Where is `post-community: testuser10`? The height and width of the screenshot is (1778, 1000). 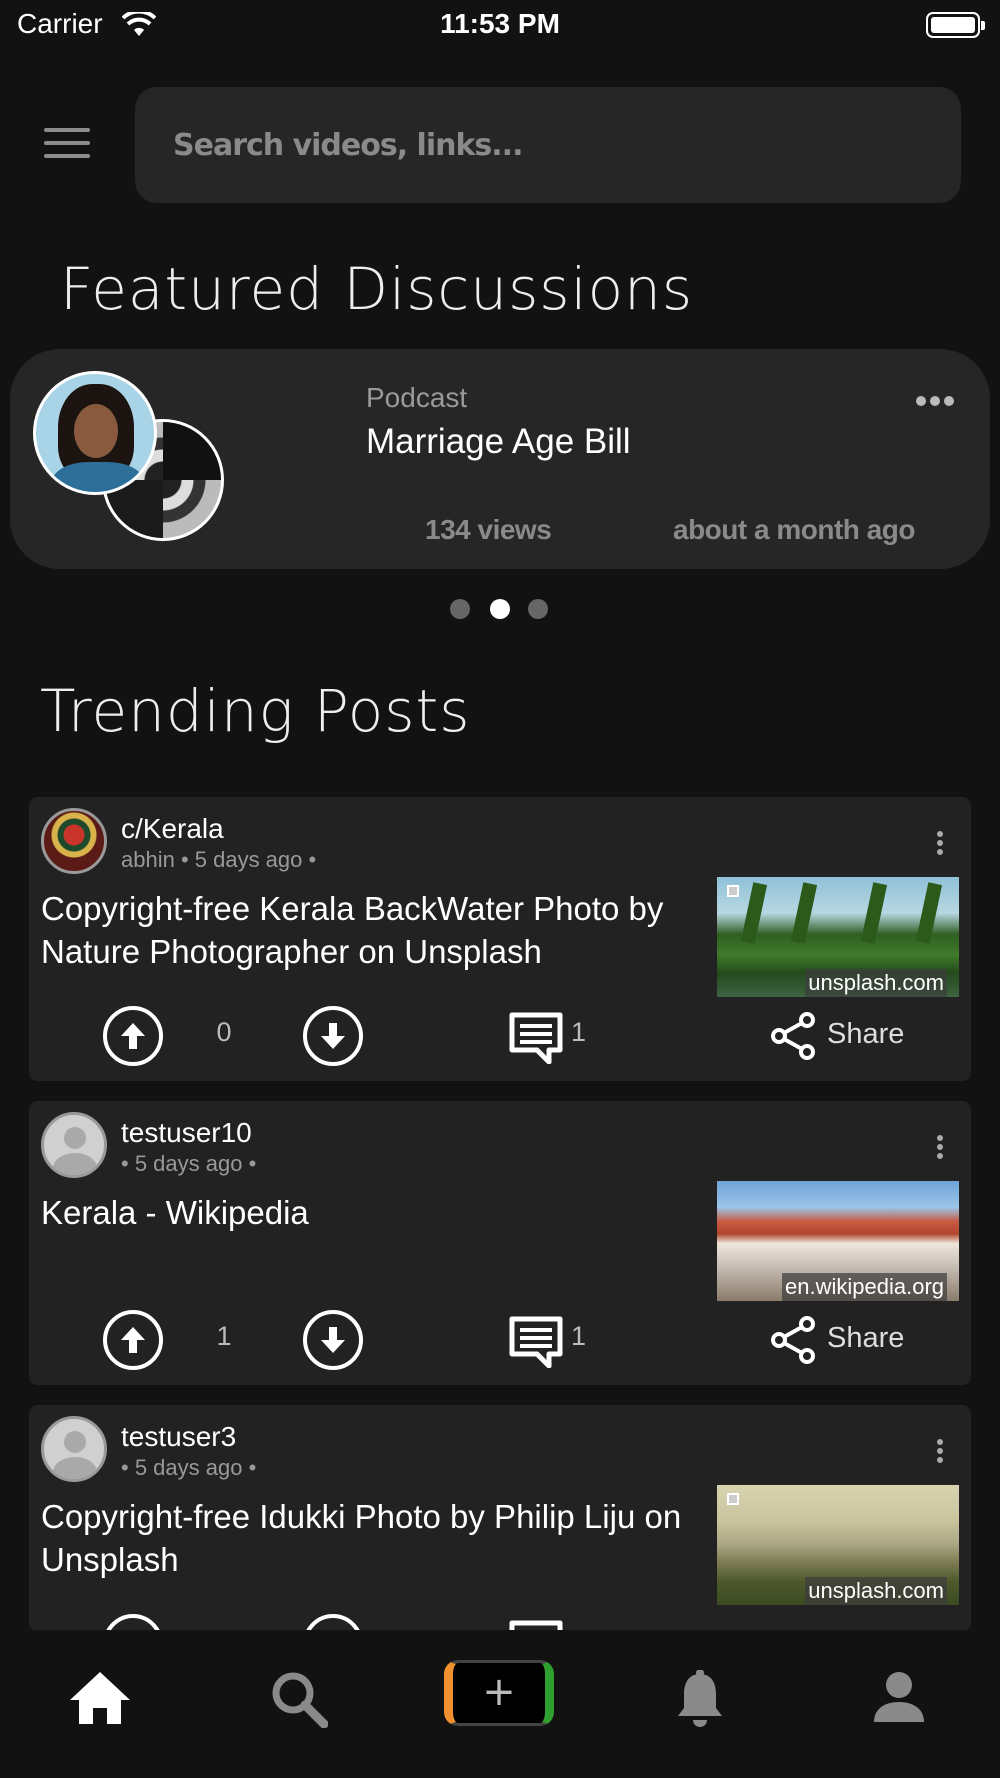 post-community: testuser10 is located at coordinates (186, 1133).